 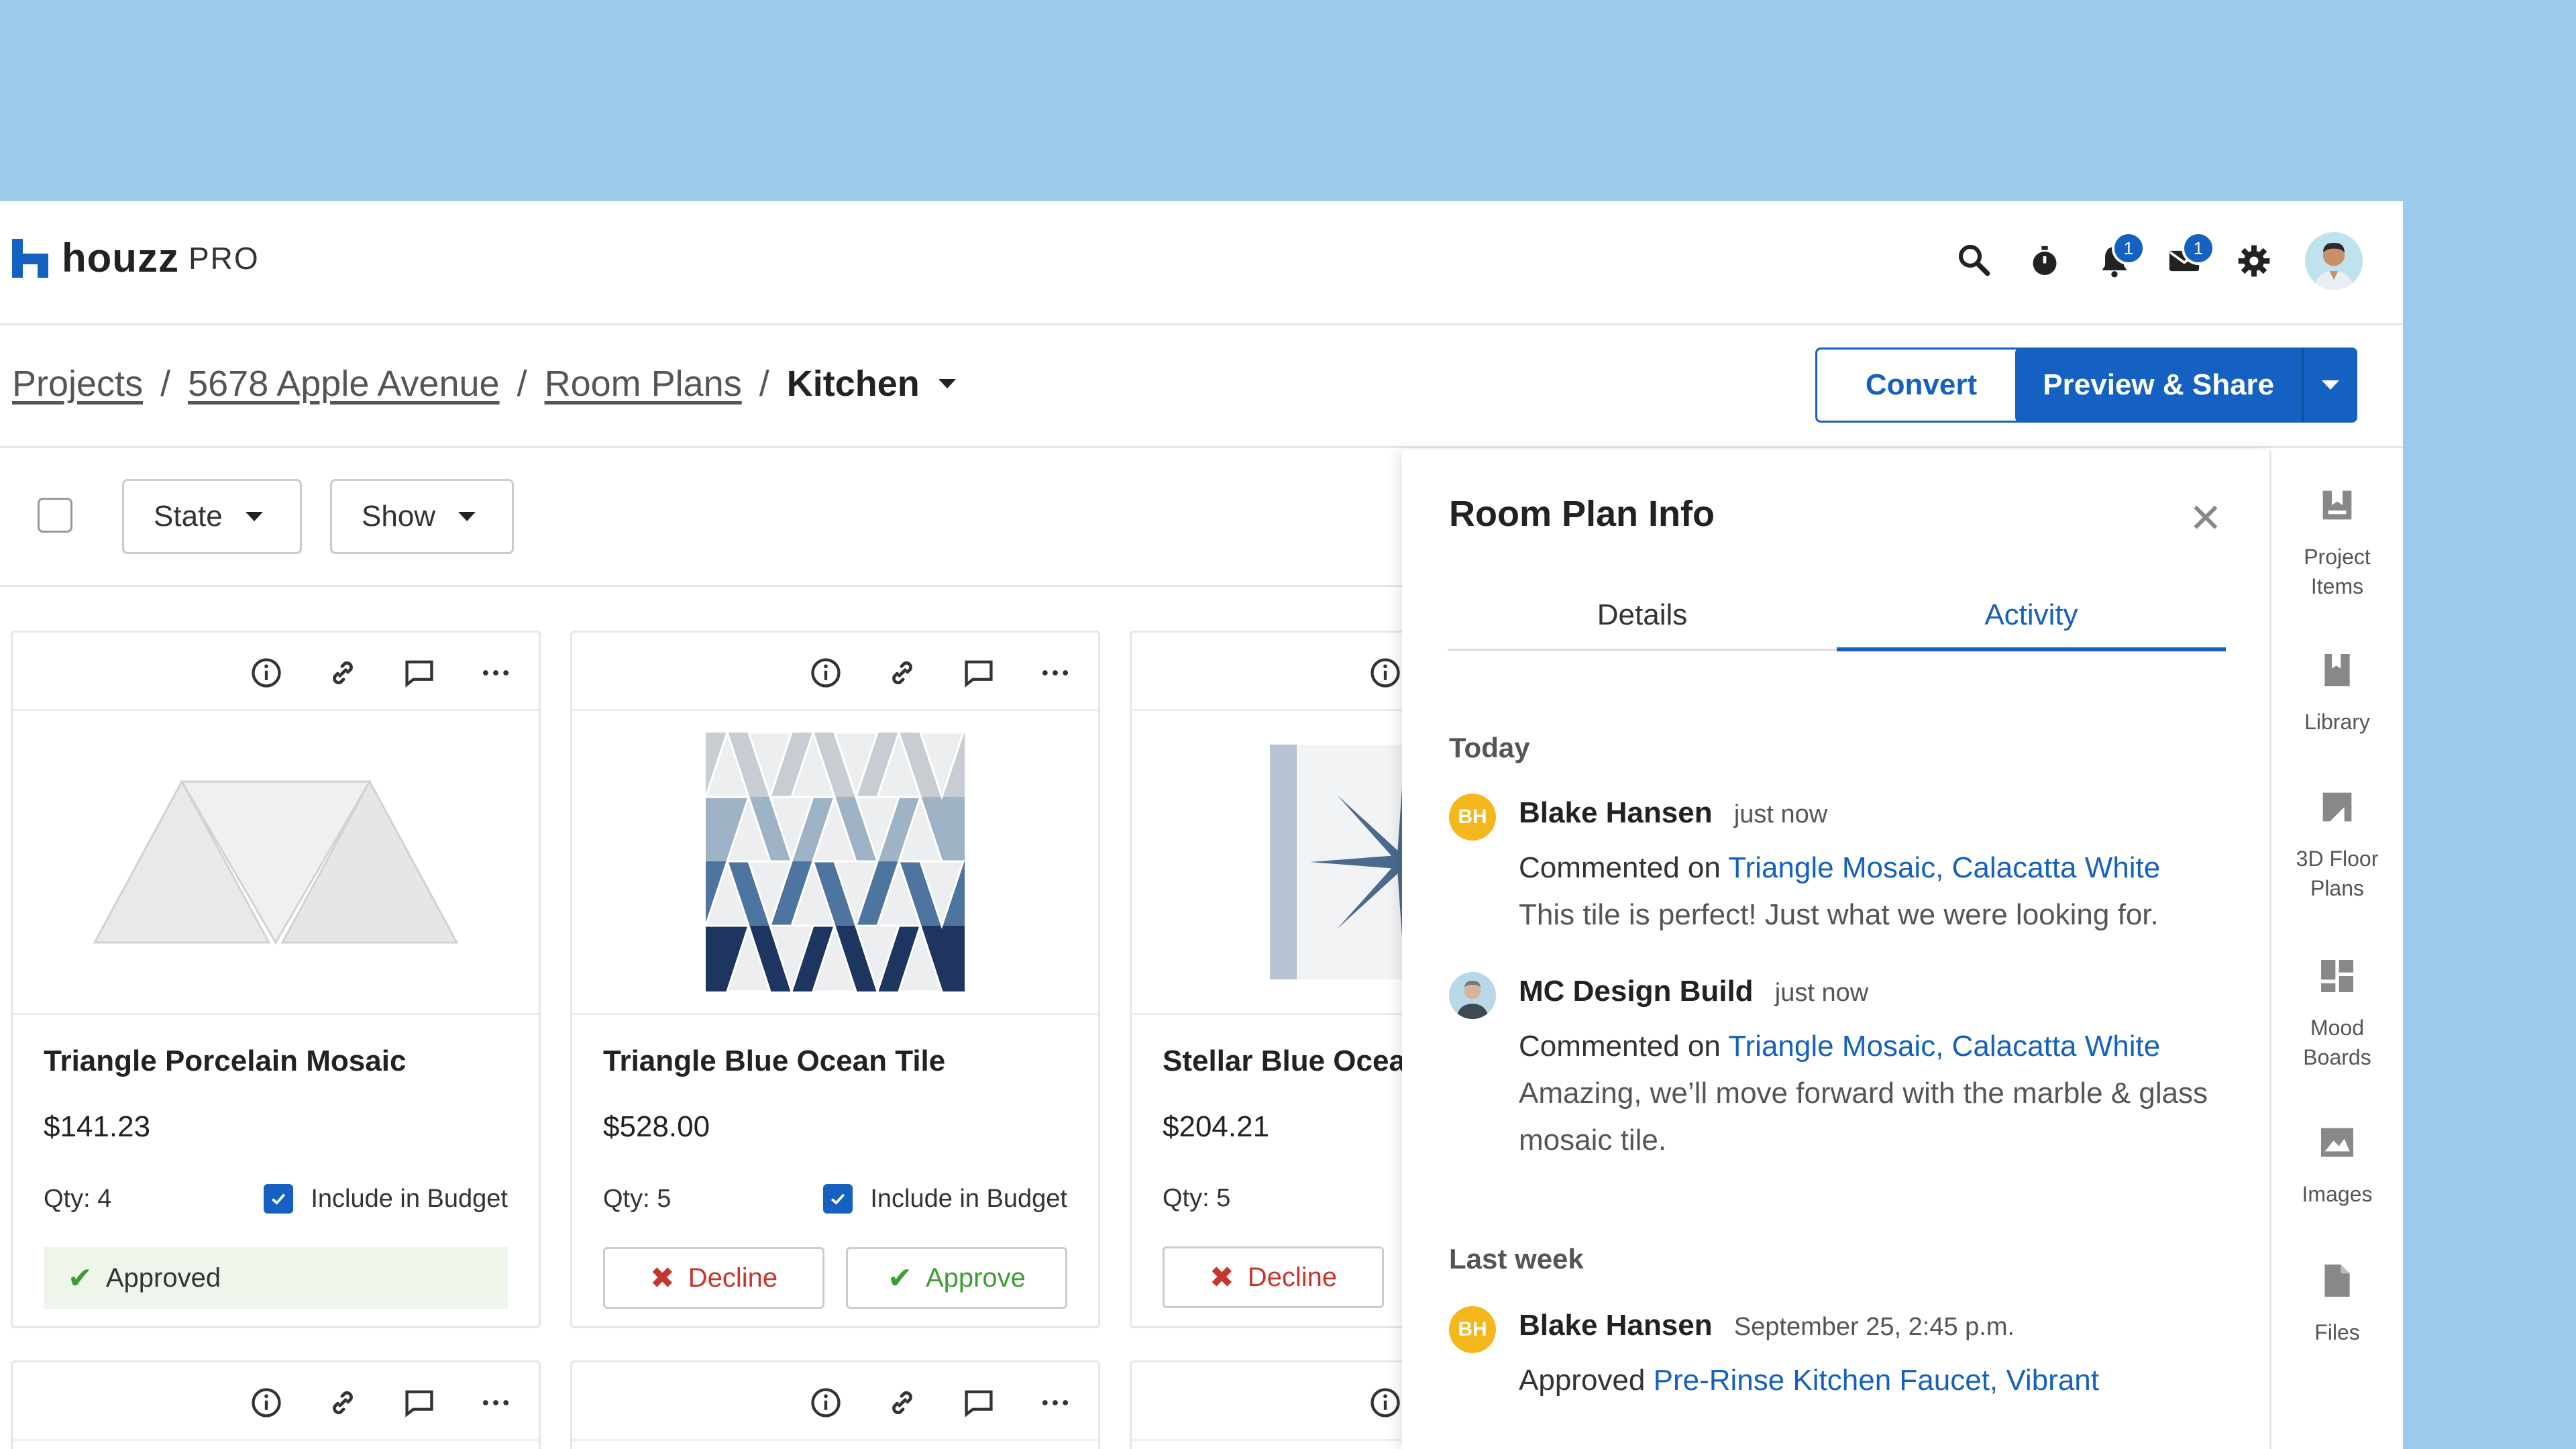 What do you see at coordinates (2119, 256) in the screenshot?
I see `bell-icon: 1` at bounding box center [2119, 256].